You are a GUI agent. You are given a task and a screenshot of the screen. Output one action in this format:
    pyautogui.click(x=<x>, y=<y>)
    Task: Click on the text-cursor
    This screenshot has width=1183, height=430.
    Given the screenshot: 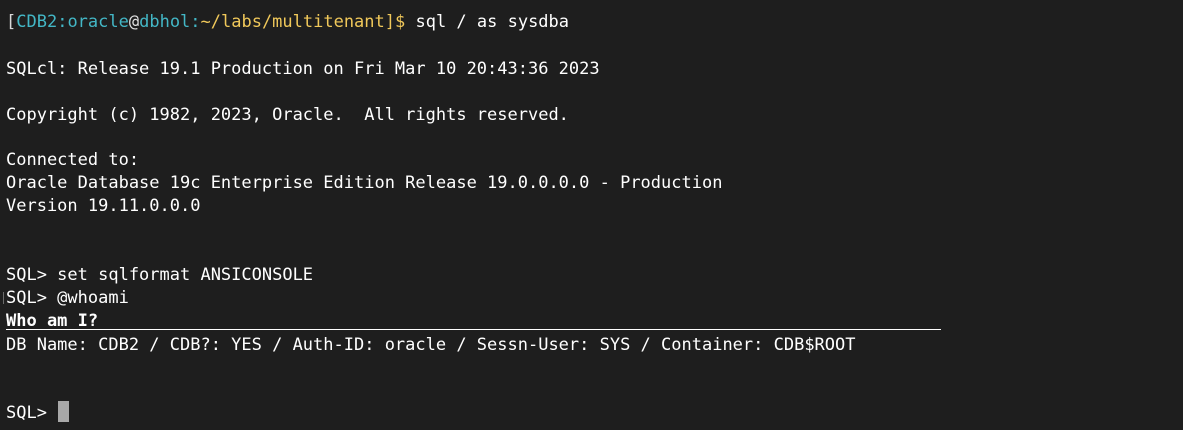 What is the action you would take?
    pyautogui.click(x=64, y=411)
    